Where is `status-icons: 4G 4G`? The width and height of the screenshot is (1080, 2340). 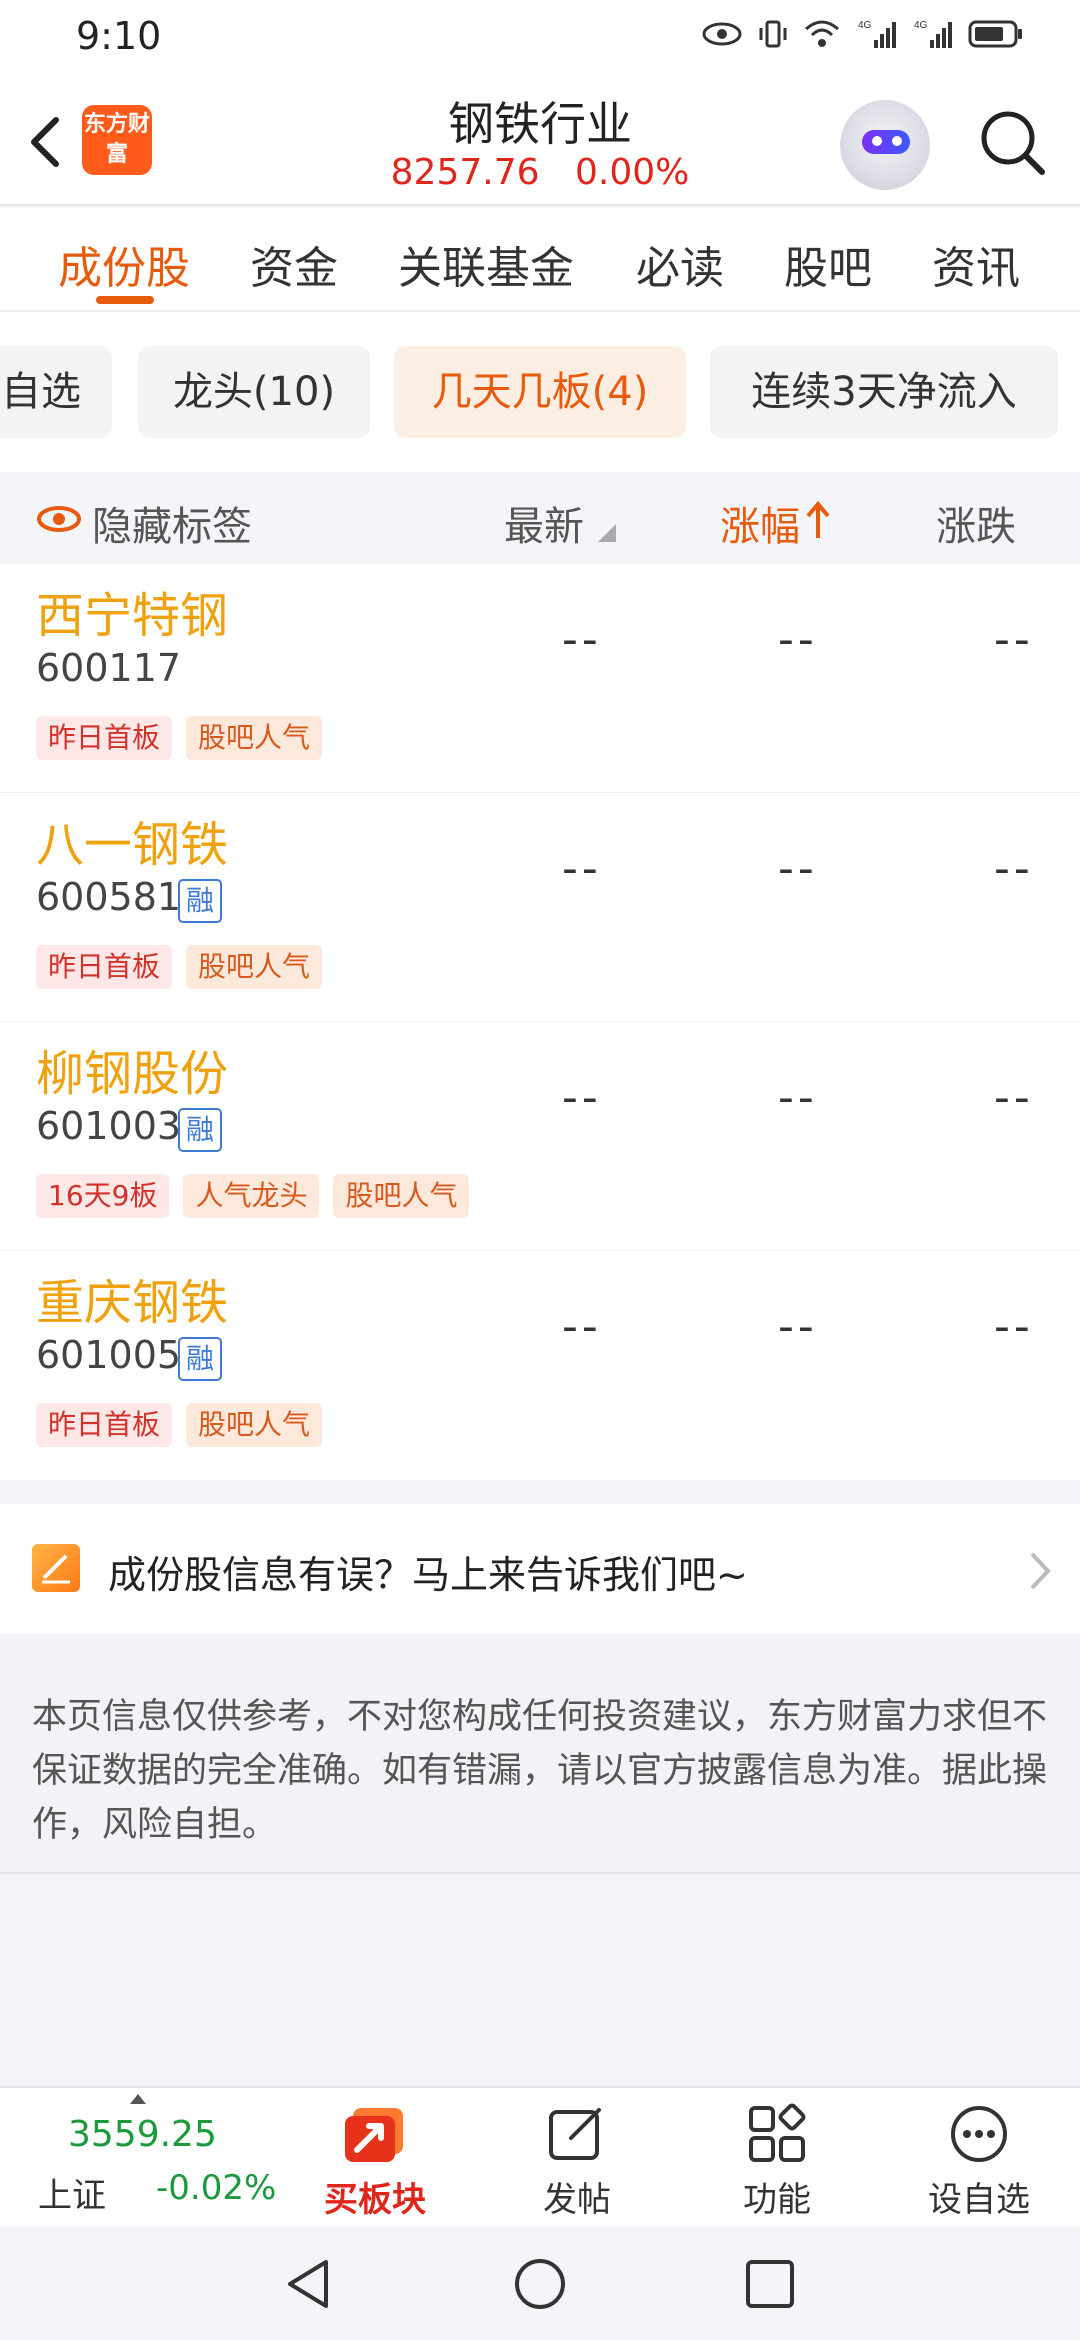 status-icons: 4G 4G is located at coordinates (863, 34).